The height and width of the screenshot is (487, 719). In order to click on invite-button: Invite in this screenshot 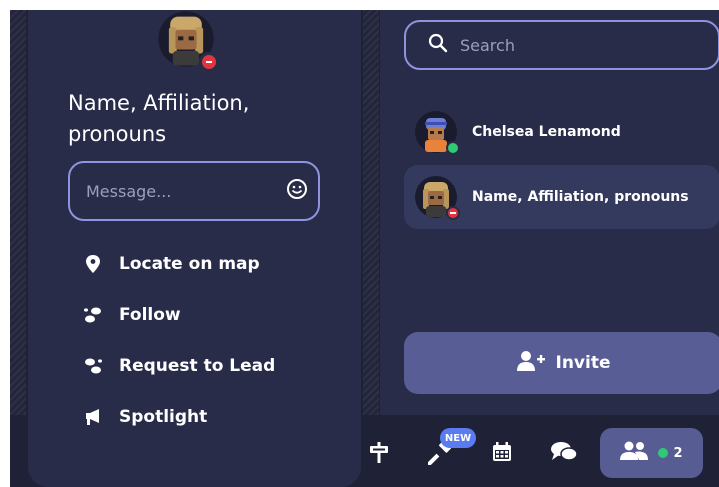, I will do `click(561, 363)`.